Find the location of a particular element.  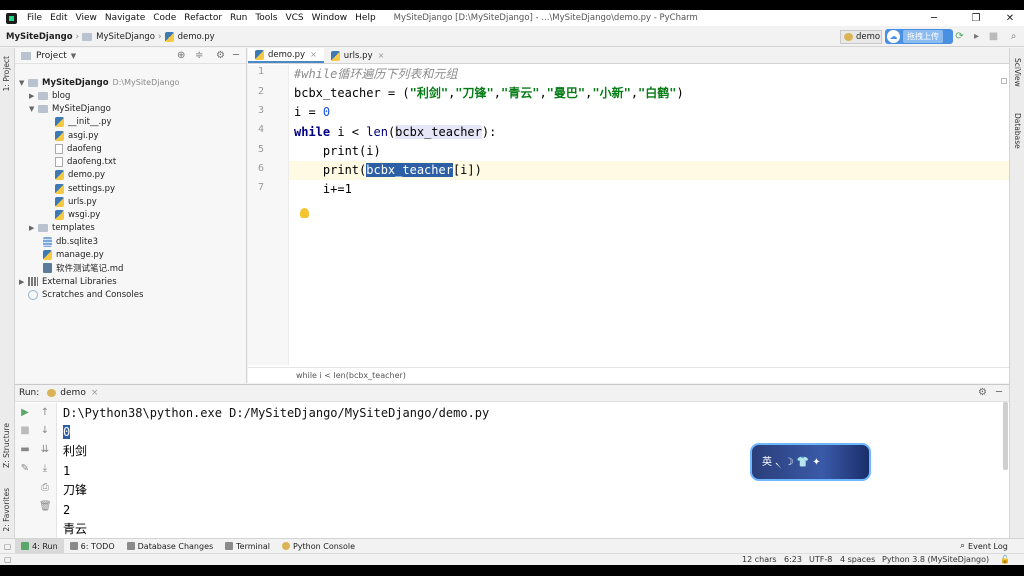

tab-urls-py: urls.py × is located at coordinates (358, 55).